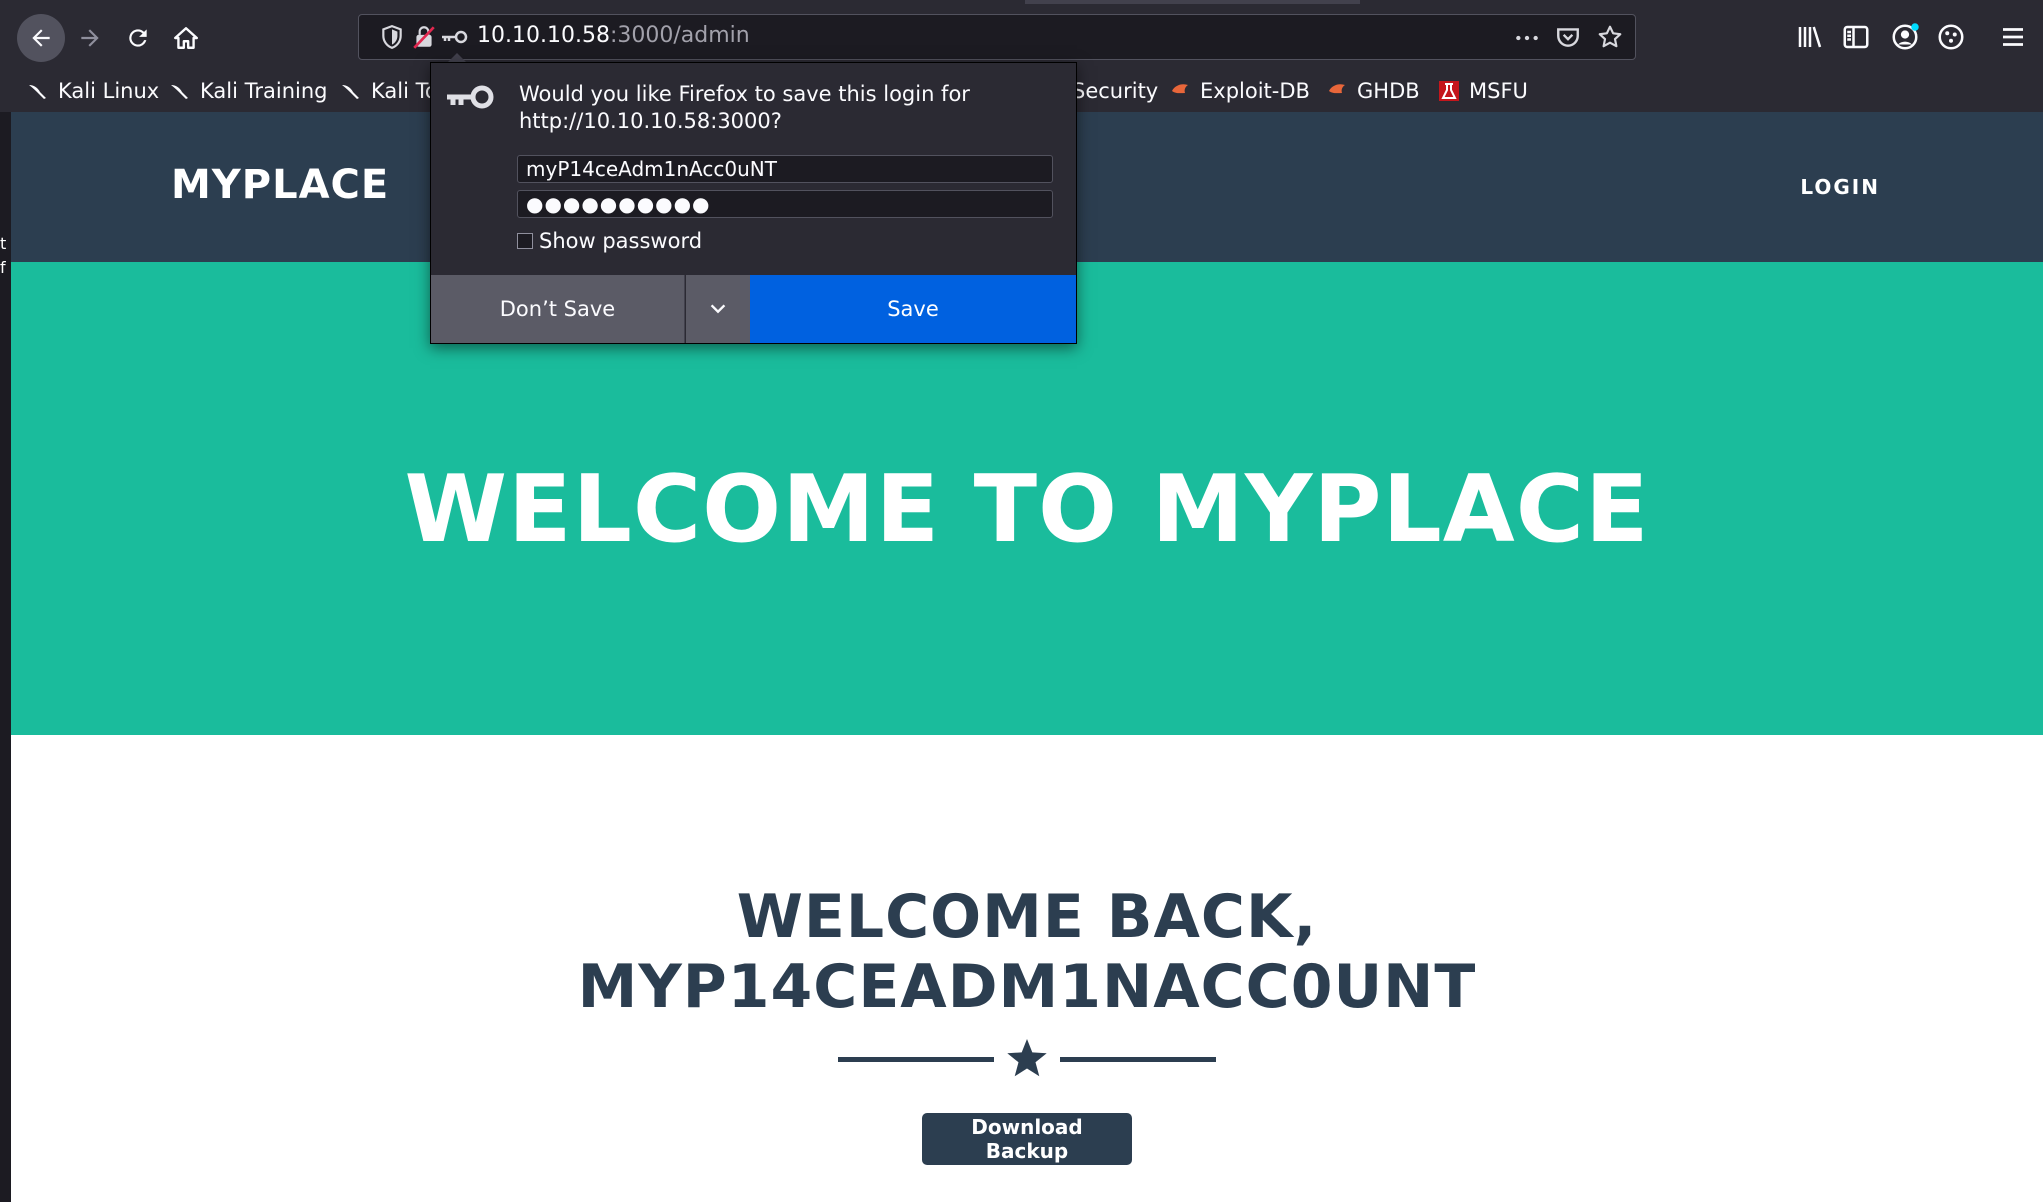  What do you see at coordinates (109, 91) in the screenshot?
I see `bookmark-label: Kali Linux` at bounding box center [109, 91].